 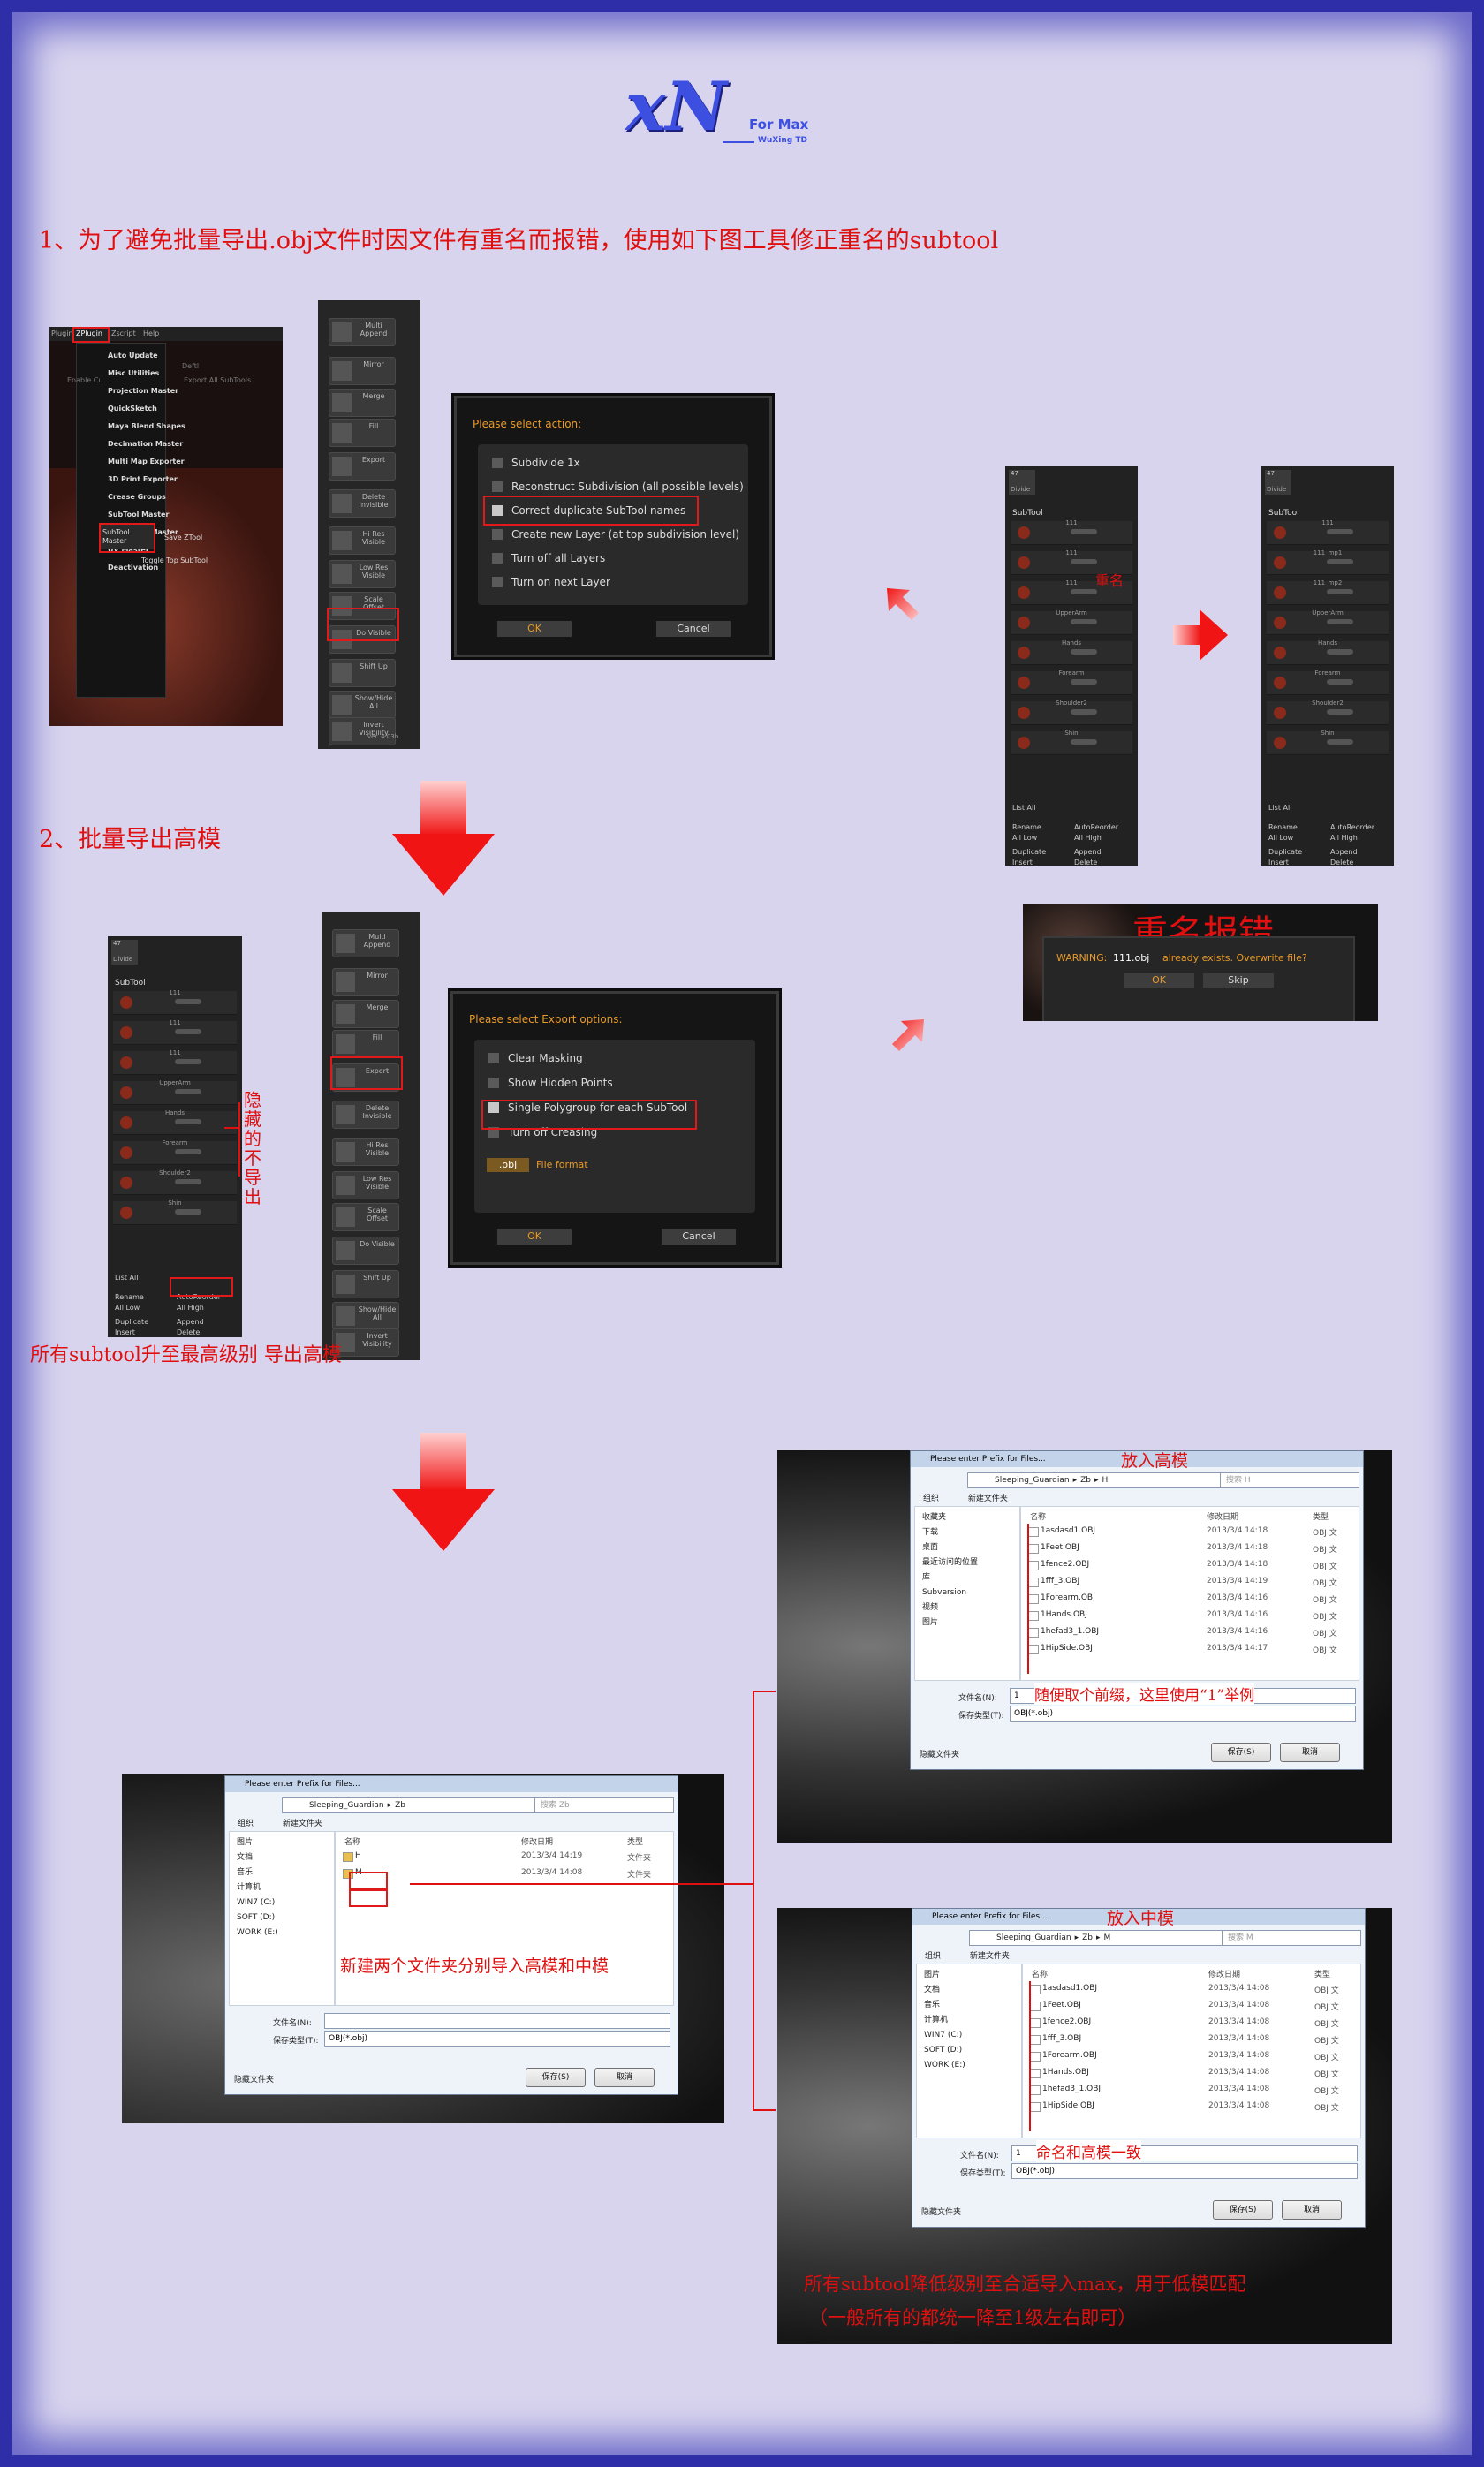 I want to click on file-name: 1HipSide.OBJ, so click(x=1067, y=1648).